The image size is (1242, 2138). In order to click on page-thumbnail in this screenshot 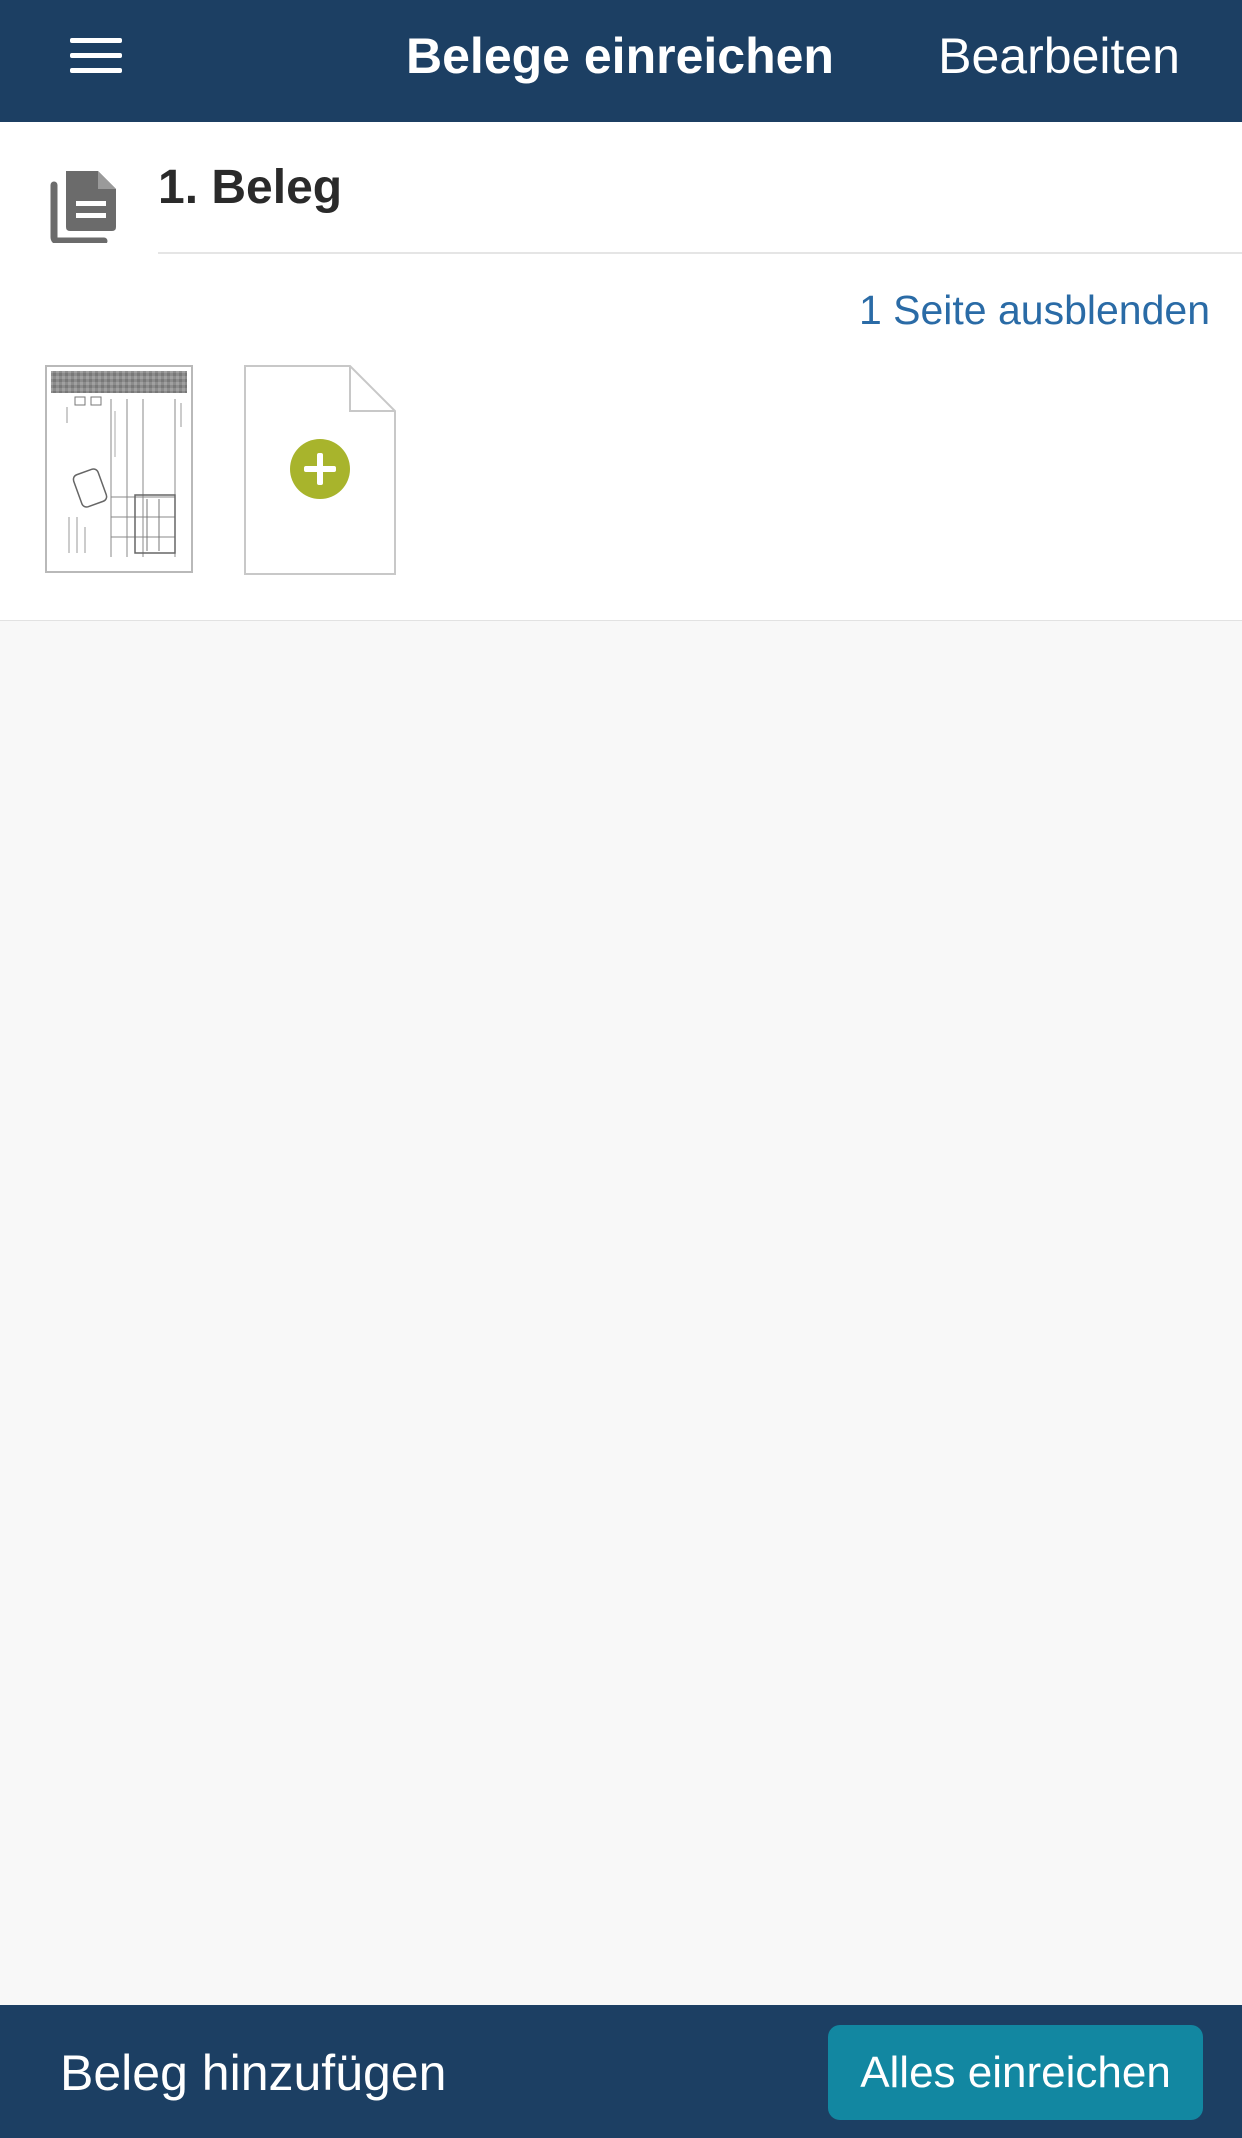, I will do `click(119, 469)`.